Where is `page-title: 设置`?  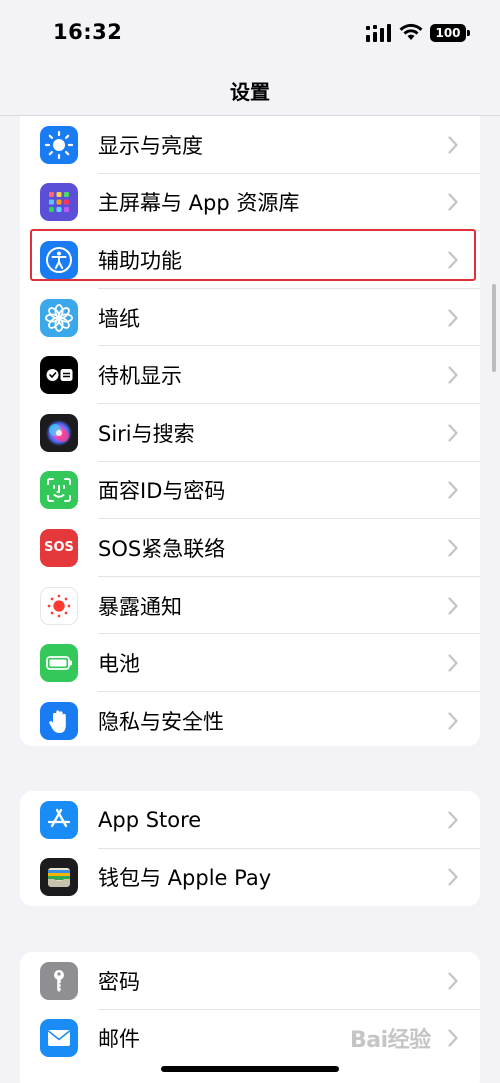 page-title: 设置 is located at coordinates (250, 92).